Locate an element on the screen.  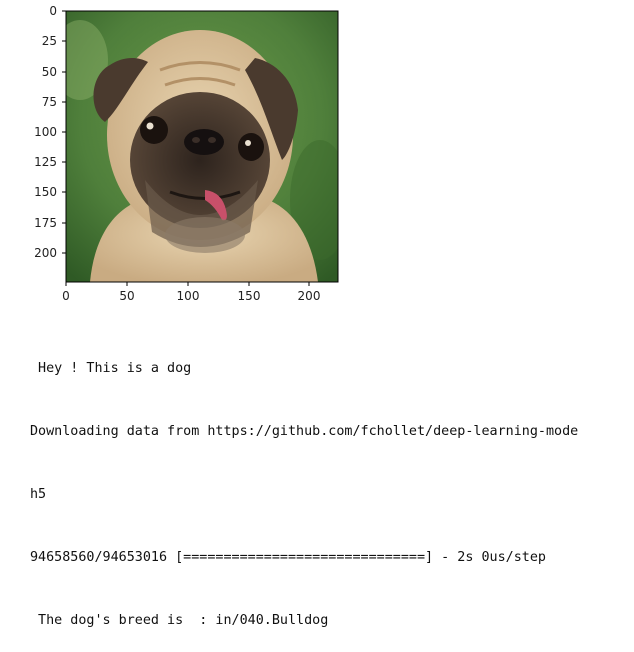
x-tick-label: 0 is located at coordinates (66, 296).